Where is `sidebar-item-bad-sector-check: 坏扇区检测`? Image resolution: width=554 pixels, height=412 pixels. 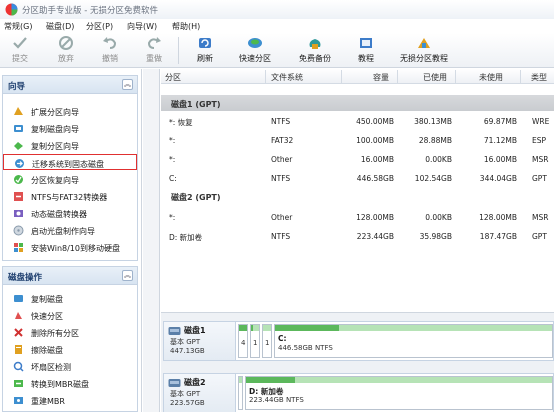
sidebar-item-bad-sector-check: 坏扇区检测 is located at coordinates (70, 366).